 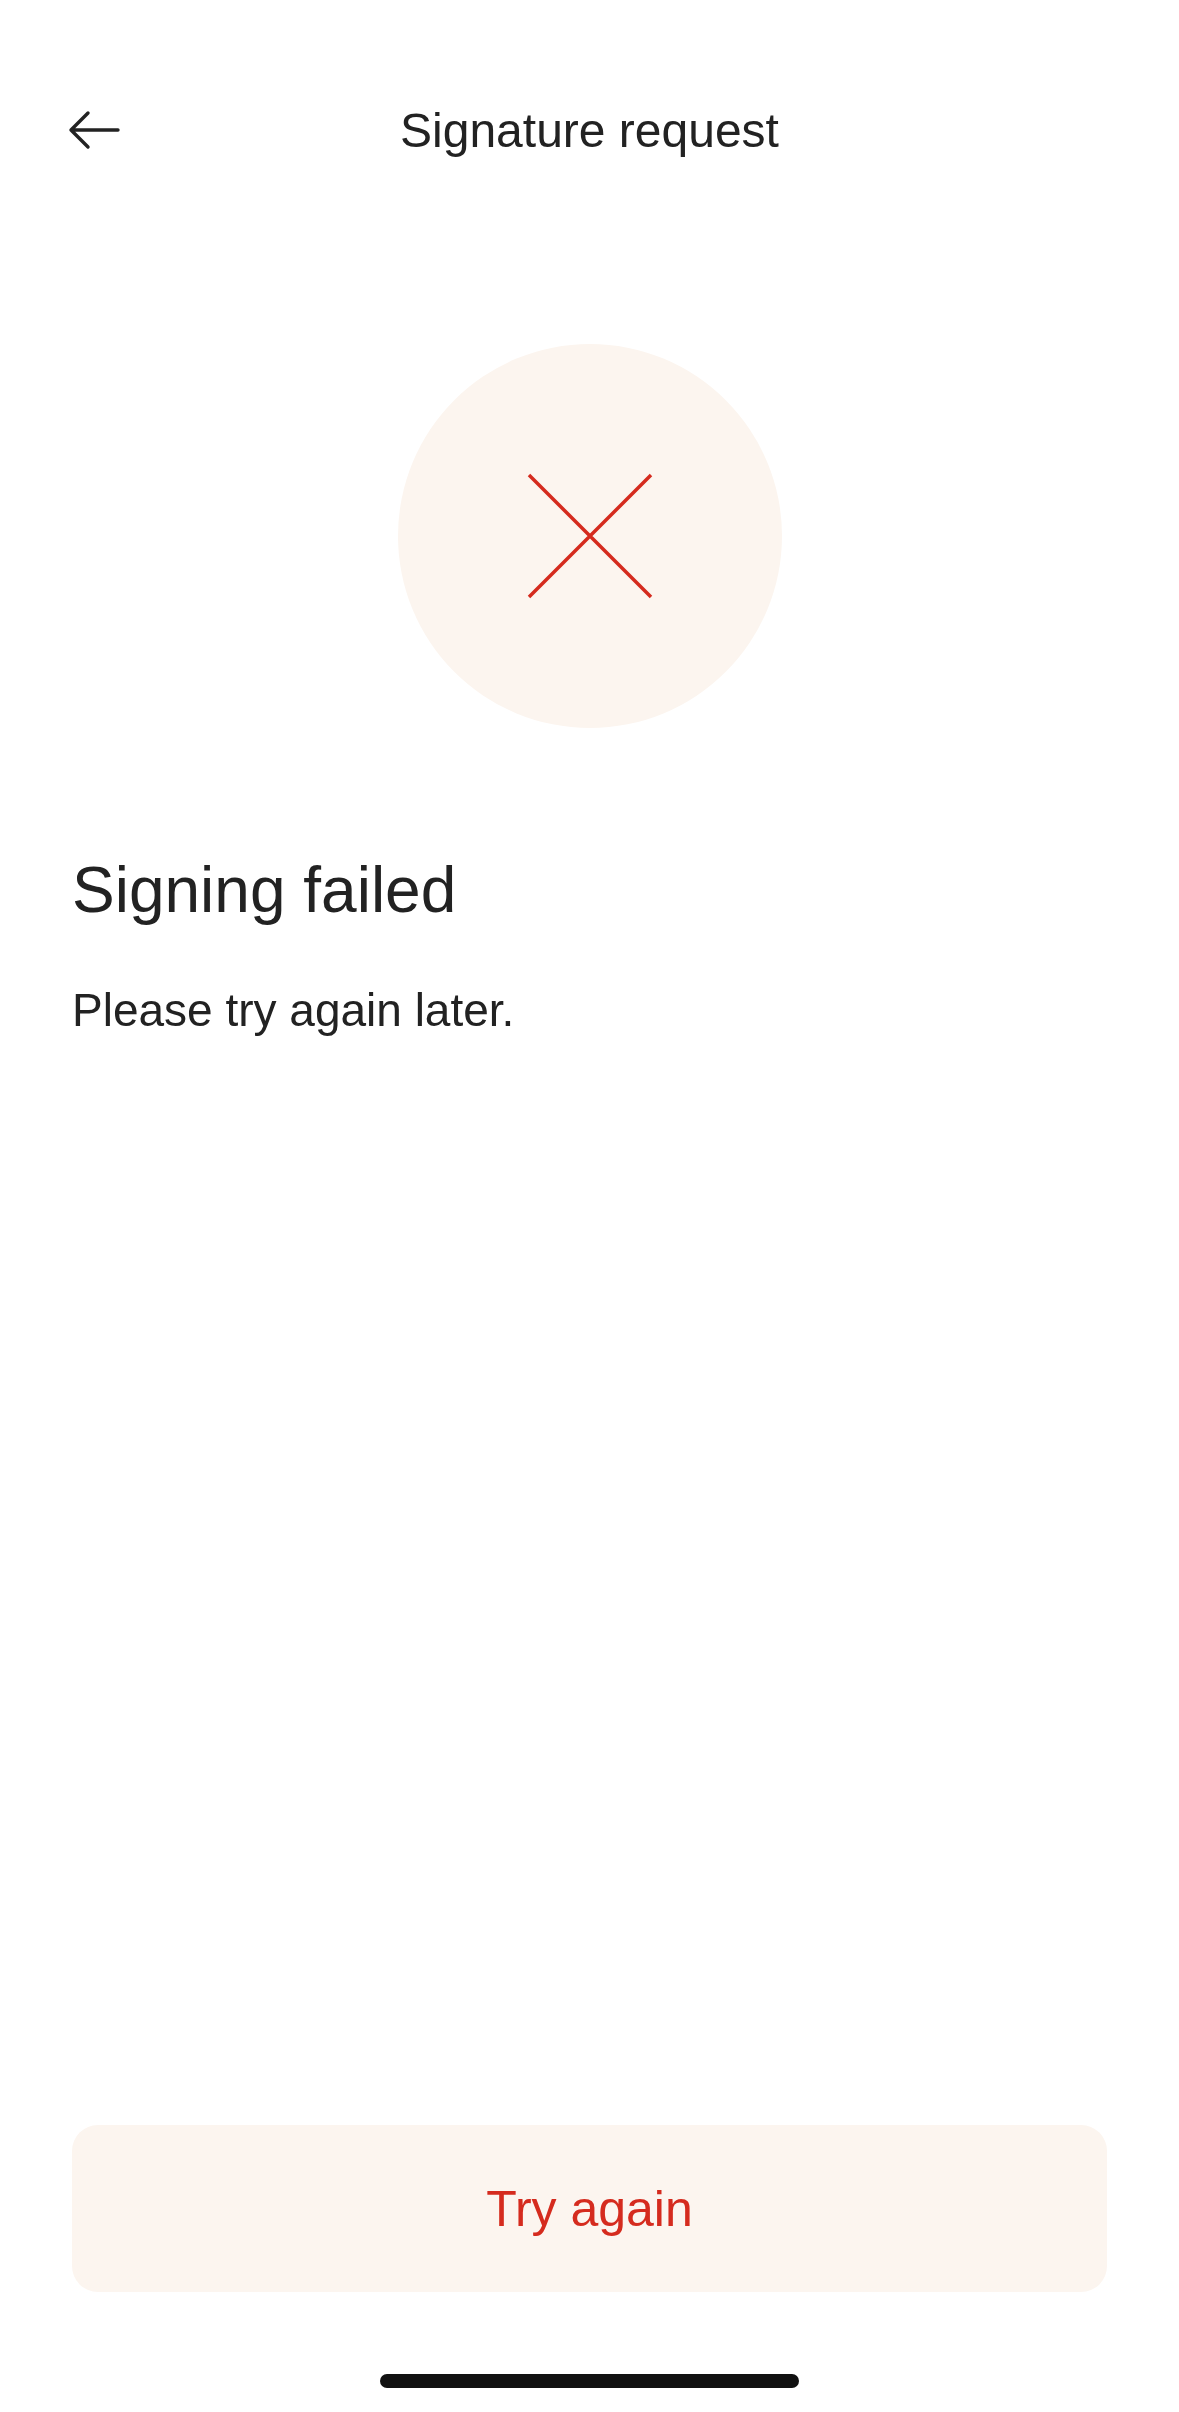 What do you see at coordinates (94, 130) in the screenshot?
I see `back-button` at bounding box center [94, 130].